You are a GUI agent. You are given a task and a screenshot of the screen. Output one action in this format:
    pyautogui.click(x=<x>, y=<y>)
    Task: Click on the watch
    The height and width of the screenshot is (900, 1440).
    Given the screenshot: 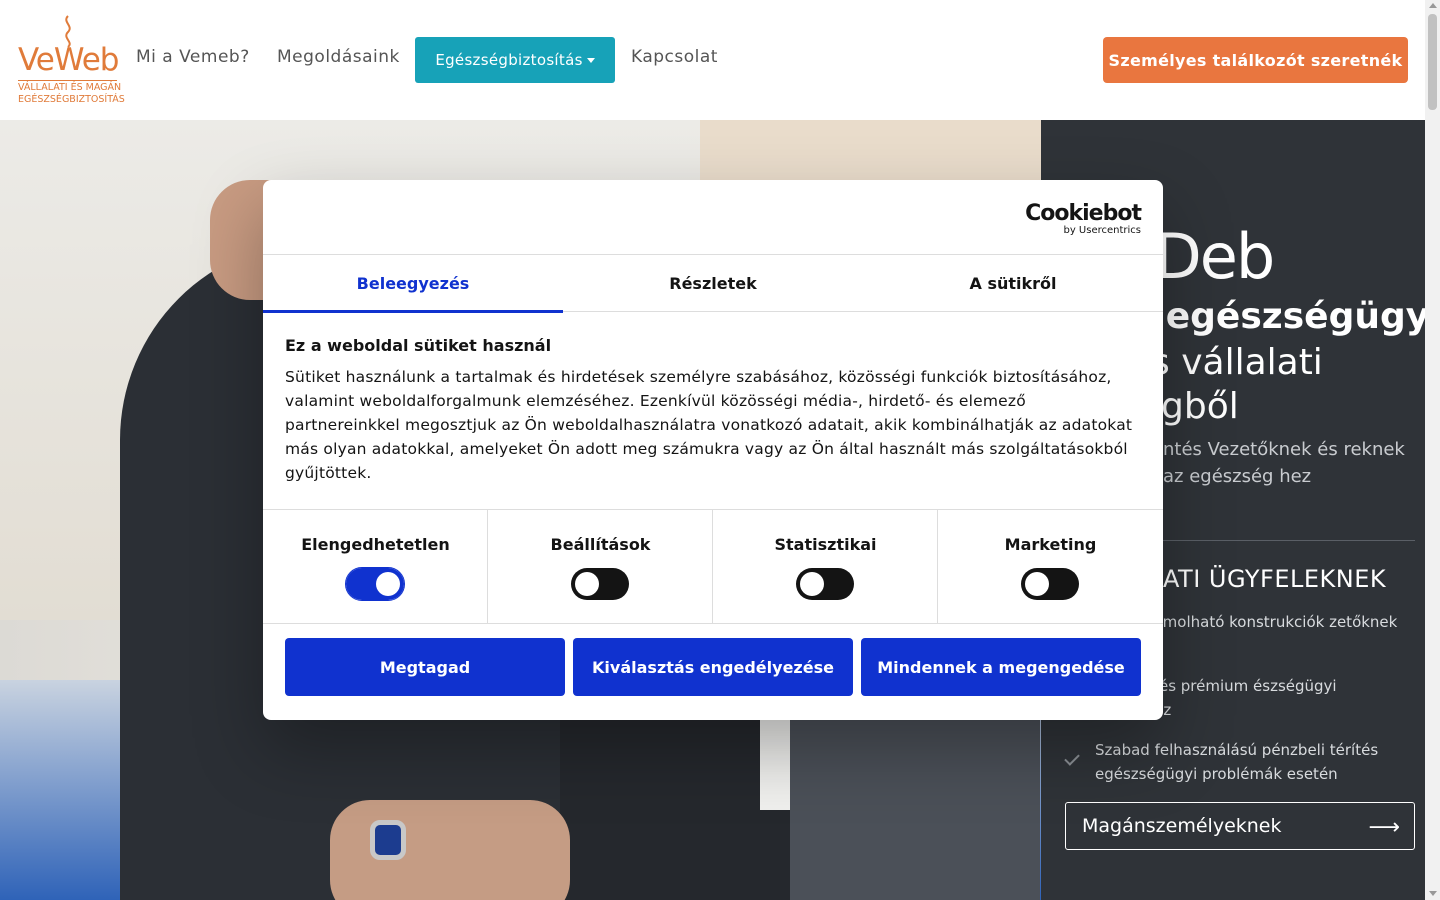 What is the action you would take?
    pyautogui.click(x=388, y=840)
    